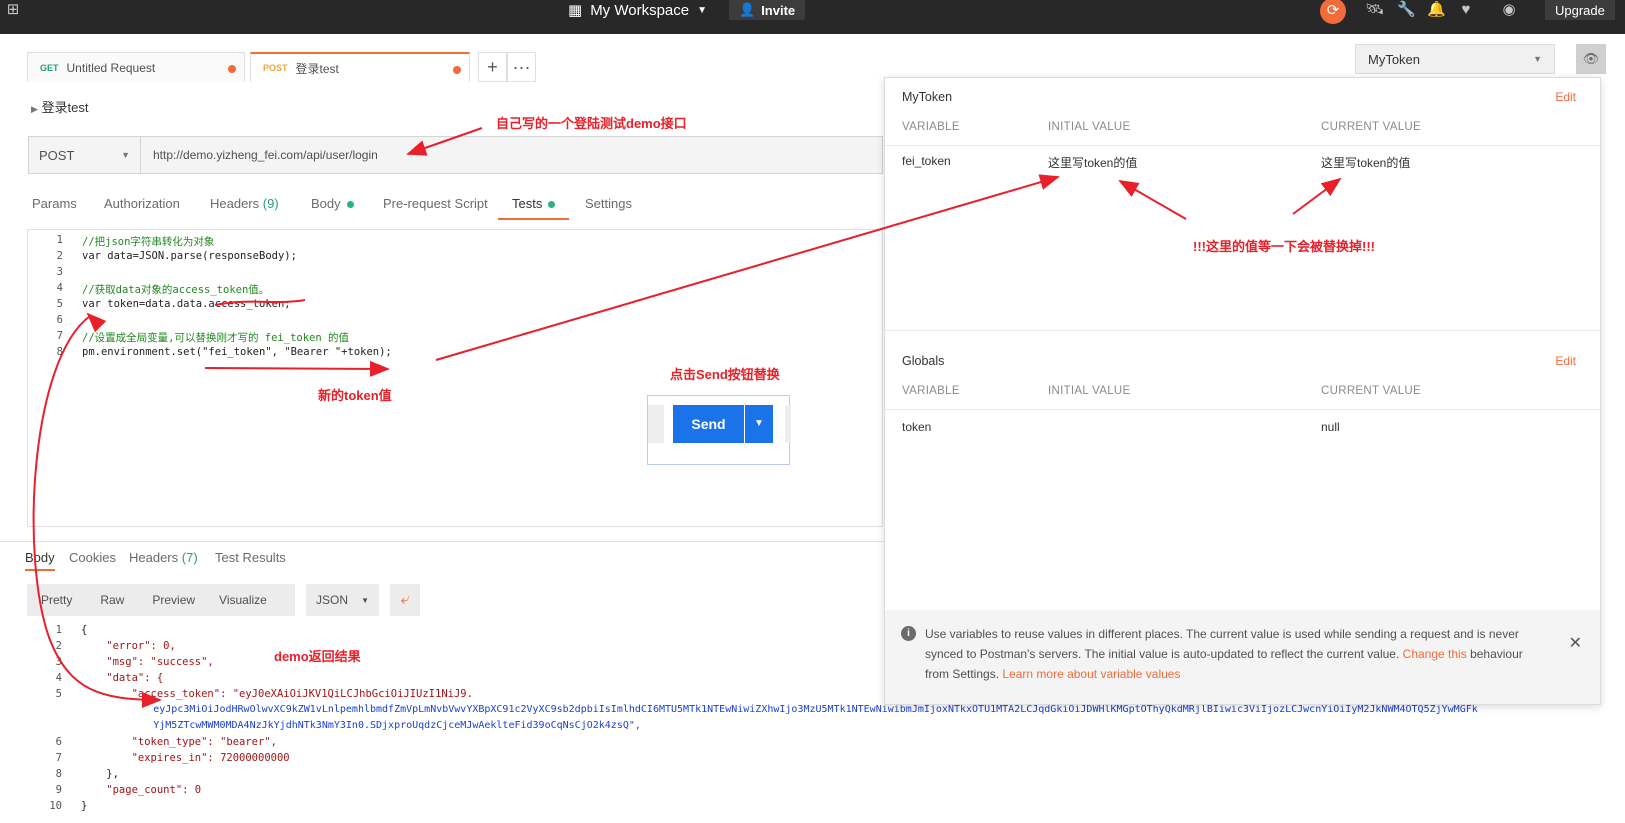 The width and height of the screenshot is (1625, 823). What do you see at coordinates (778, 10) in the screenshot?
I see `invite-label: Invite` at bounding box center [778, 10].